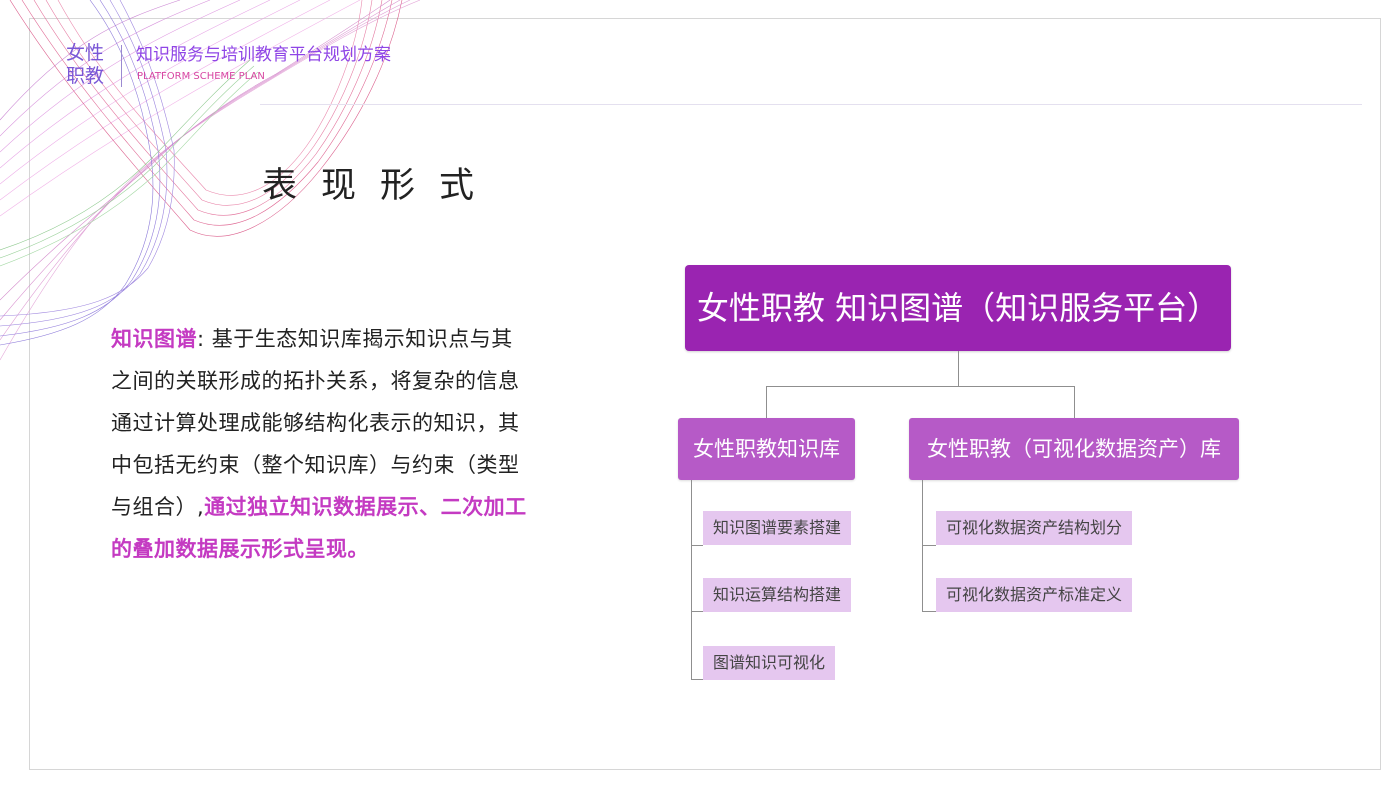 The image size is (1399, 787). What do you see at coordinates (958, 368) in the screenshot?
I see `root-connector-stem` at bounding box center [958, 368].